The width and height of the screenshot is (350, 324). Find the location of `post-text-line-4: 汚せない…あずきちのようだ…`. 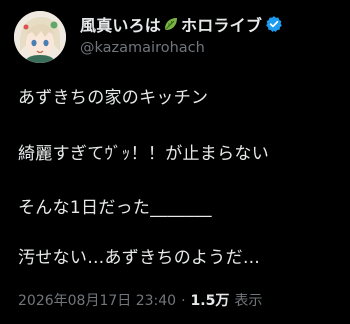

post-text-line-4: 汚せない…あずきちのようだ… is located at coordinates (139, 258).